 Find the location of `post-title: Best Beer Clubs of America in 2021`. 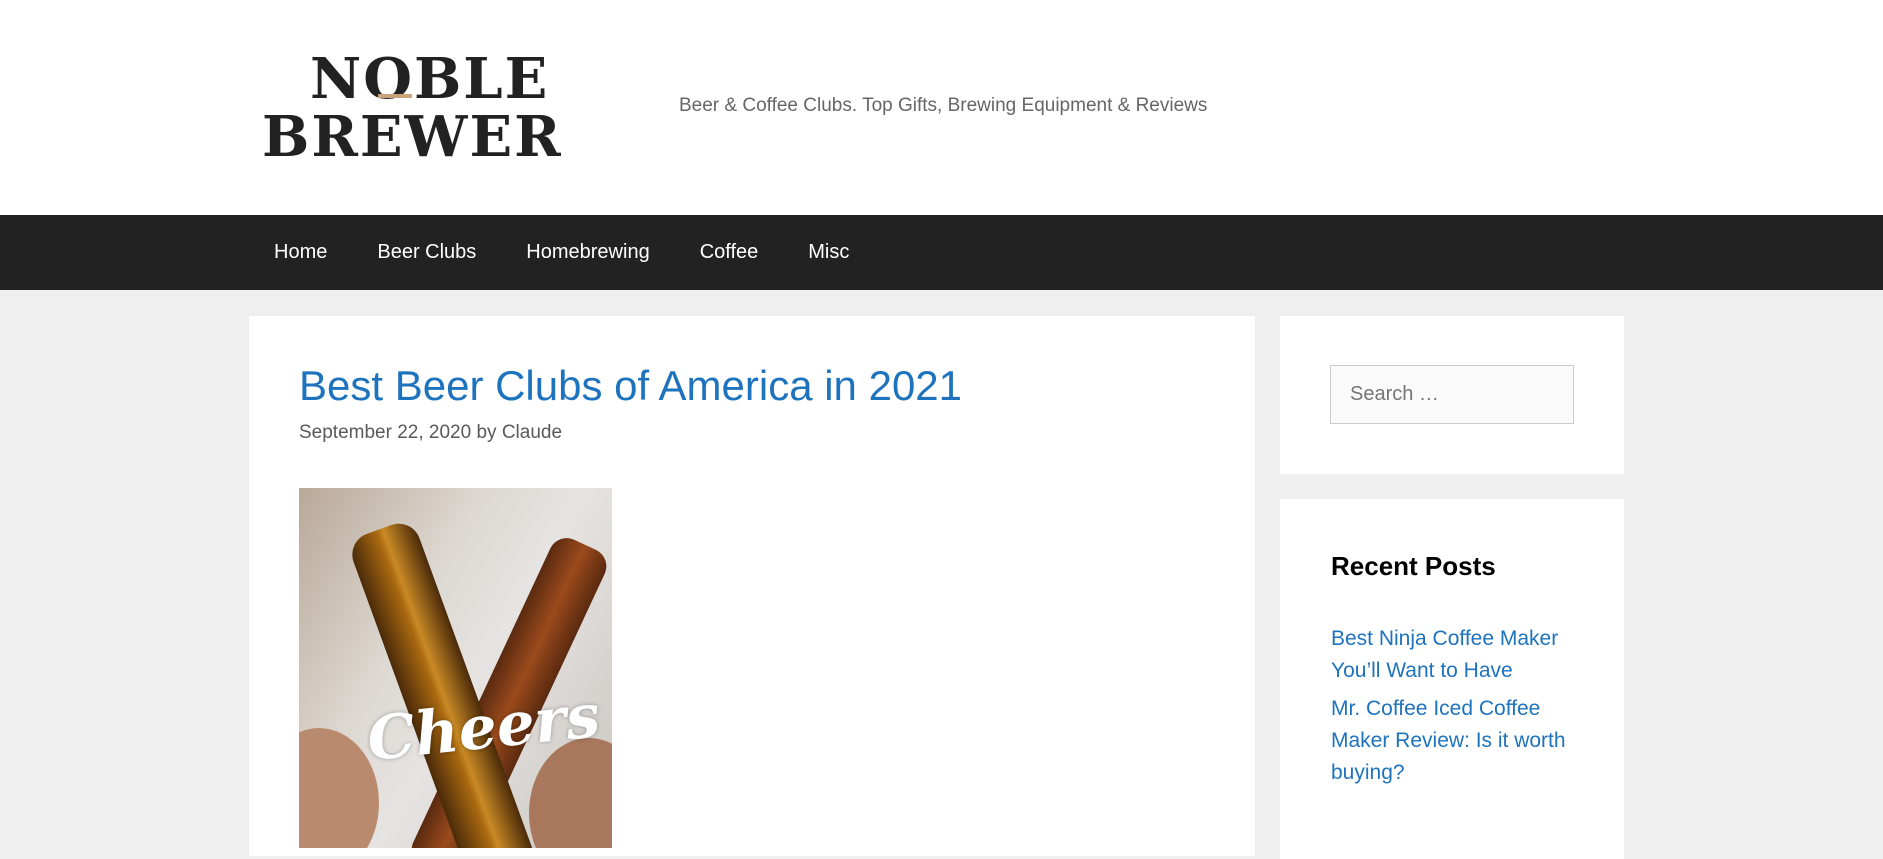

post-title: Best Beer Clubs of America in 2021 is located at coordinates (630, 386).